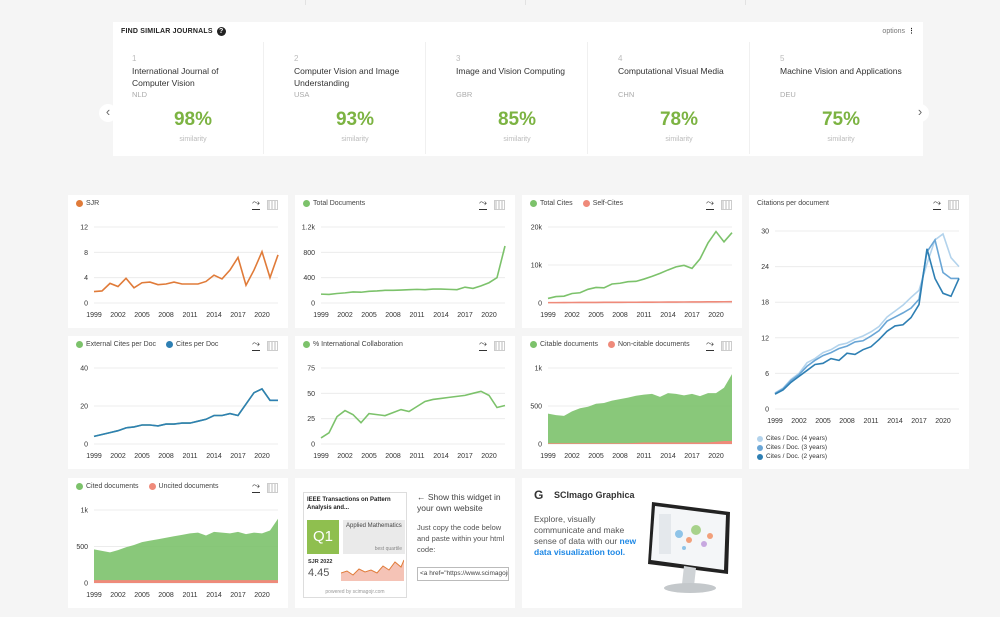  What do you see at coordinates (372, 570) in the screenshot?
I see `widget-sparkline` at bounding box center [372, 570].